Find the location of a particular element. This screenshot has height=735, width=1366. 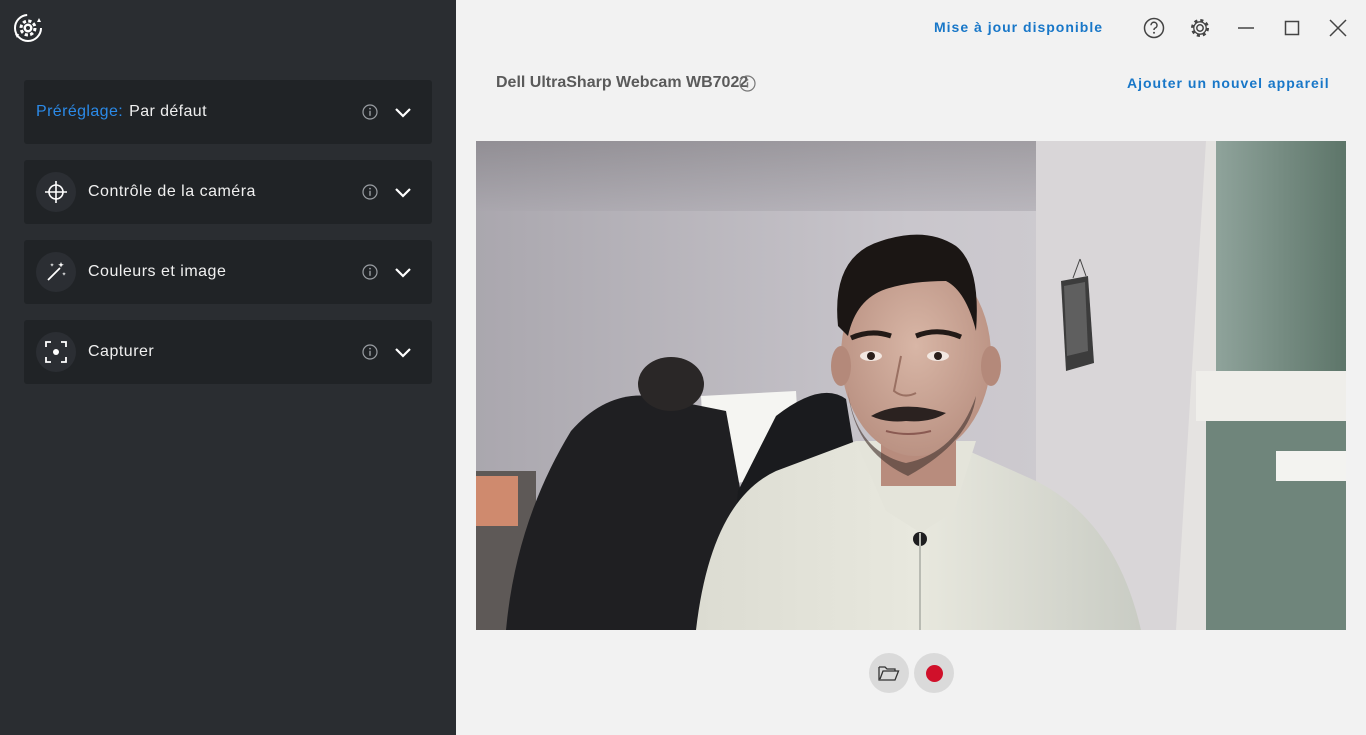

color-image-chevron-down-icon is located at coordinates (403, 272).